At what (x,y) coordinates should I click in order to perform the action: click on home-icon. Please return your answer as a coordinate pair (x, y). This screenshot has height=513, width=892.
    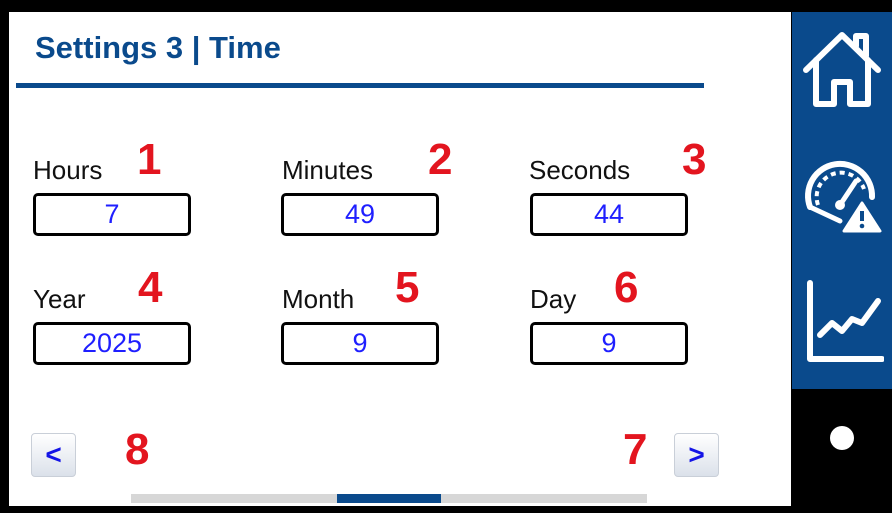
    Looking at the image, I should click on (842, 69).